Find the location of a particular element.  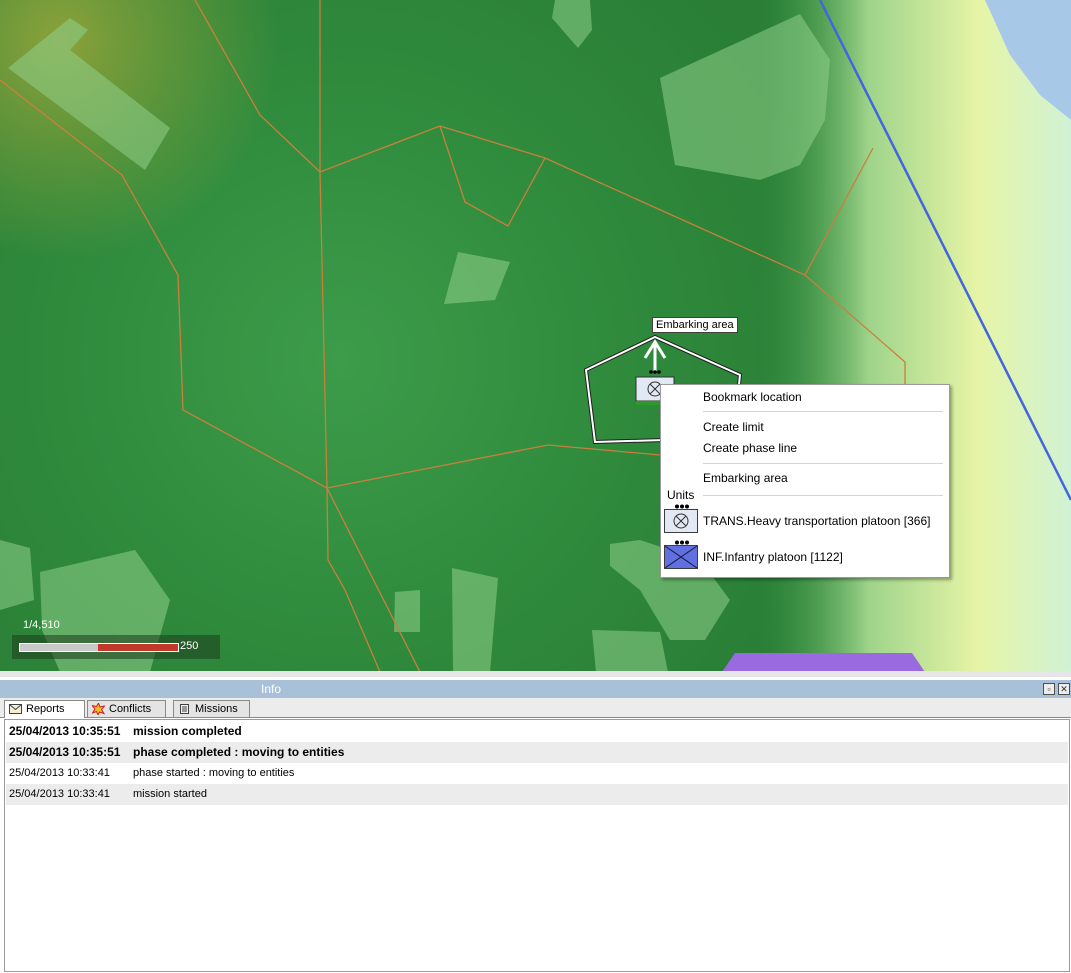

scale-value: 250 is located at coordinates (189, 646).